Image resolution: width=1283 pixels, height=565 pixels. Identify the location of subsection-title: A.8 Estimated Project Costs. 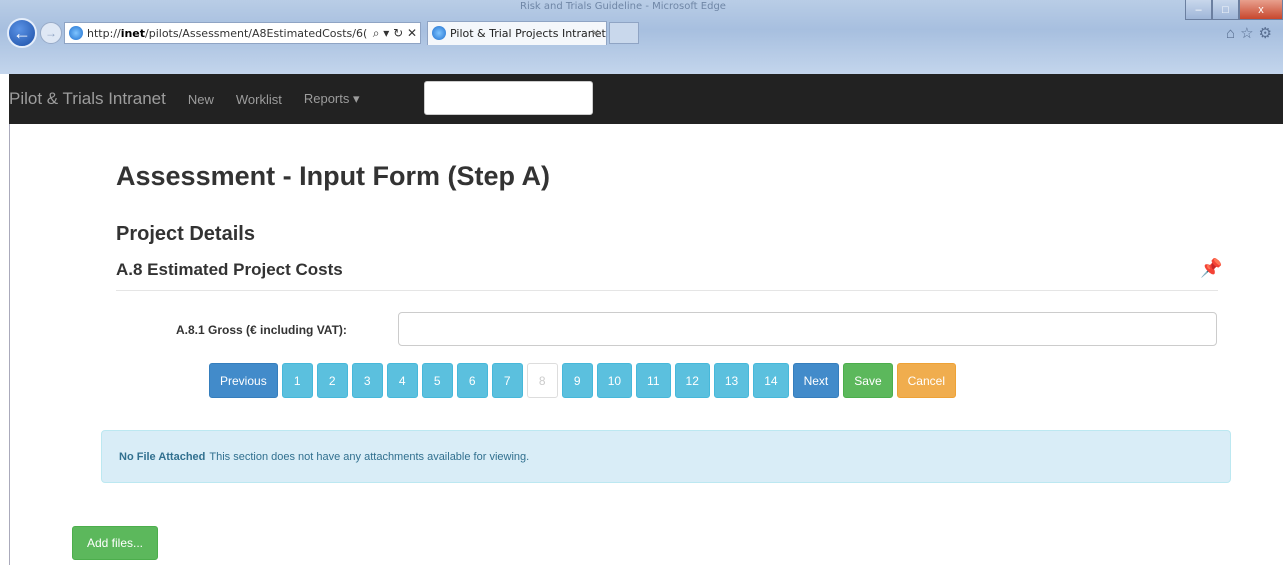
(229, 269).